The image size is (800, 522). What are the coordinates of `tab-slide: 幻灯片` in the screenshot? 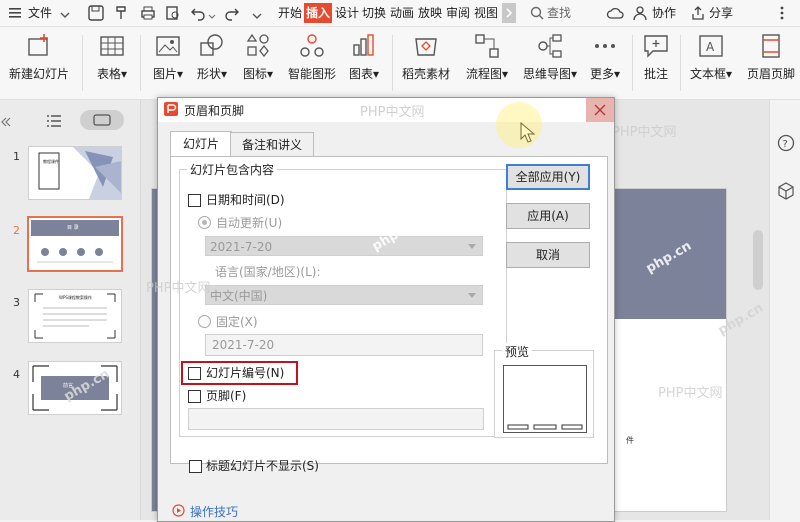 It's located at (201, 144).